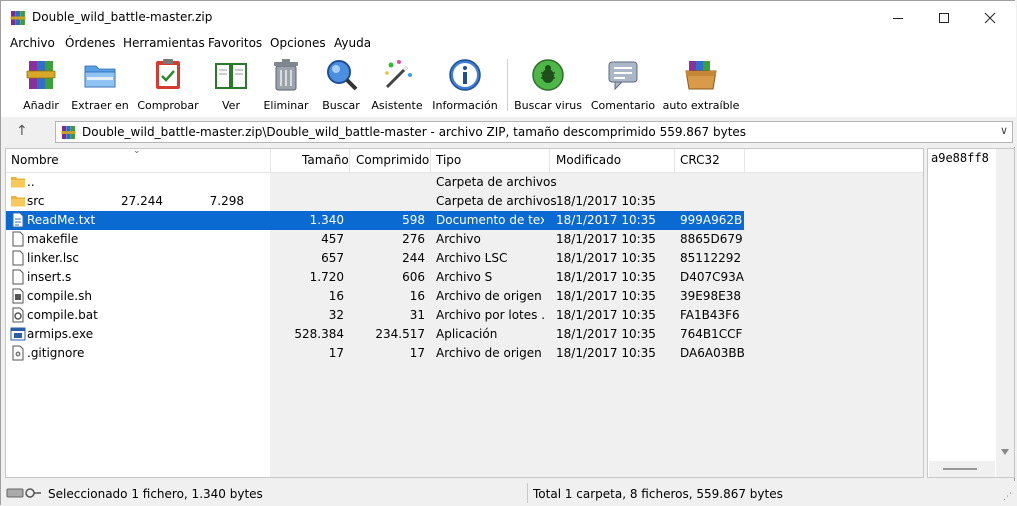 Image resolution: width=1017 pixels, height=506 pixels. What do you see at coordinates (413, 277) in the screenshot?
I see `file-packed: 606` at bounding box center [413, 277].